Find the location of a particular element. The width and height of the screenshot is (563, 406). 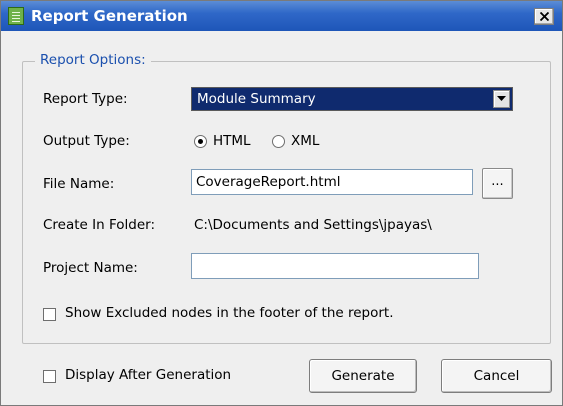

radio-selected-dot is located at coordinates (200, 141).